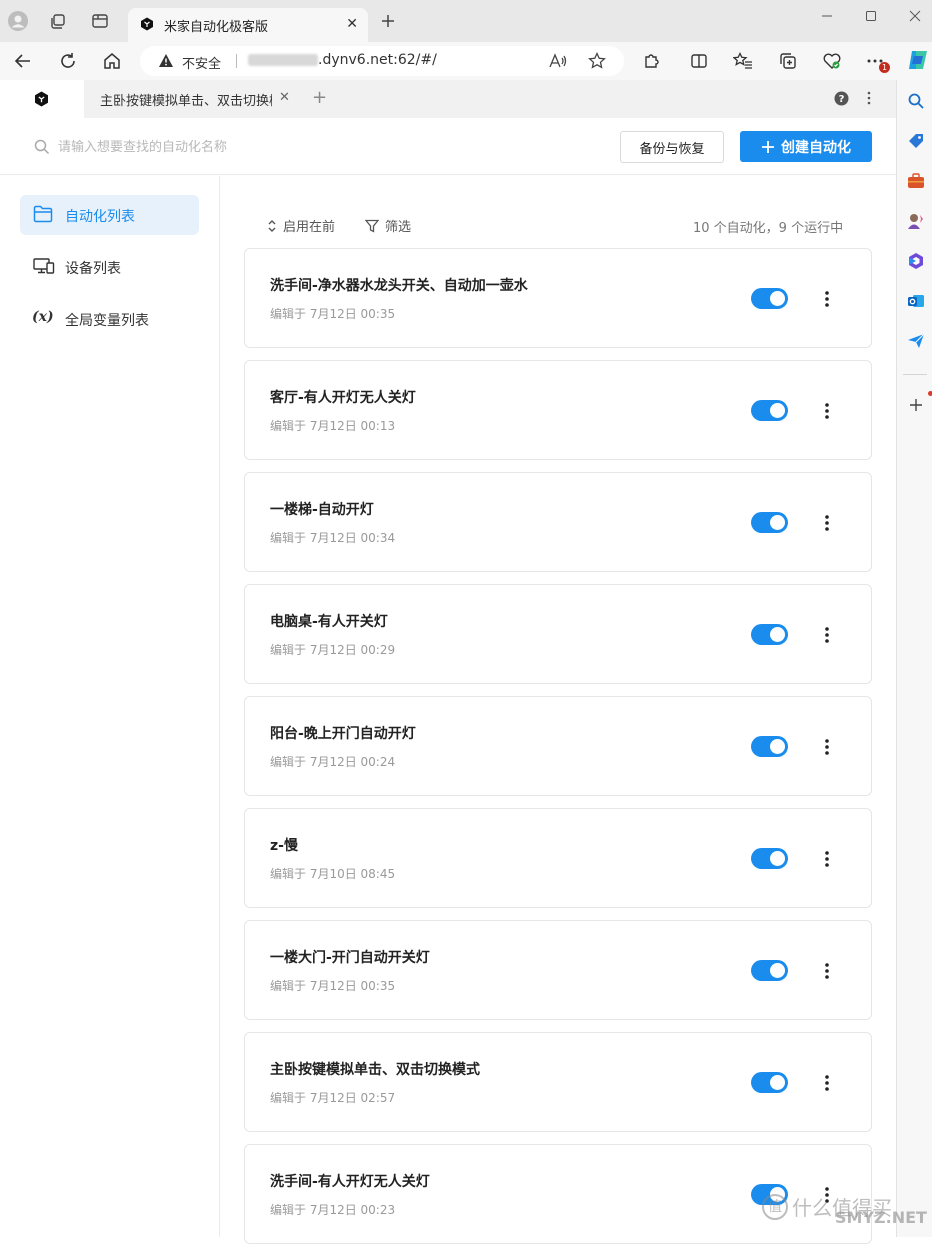 The width and height of the screenshot is (932, 1244). Describe the element at coordinates (915, 16) in the screenshot. I see `close-window-icon` at that location.